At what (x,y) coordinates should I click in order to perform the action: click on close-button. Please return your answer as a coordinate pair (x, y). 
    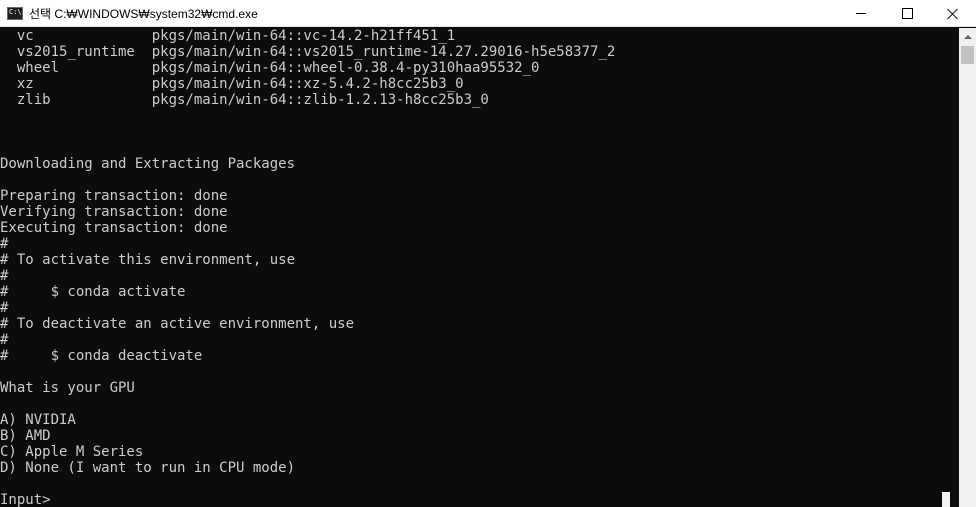
    Looking at the image, I should click on (953, 13).